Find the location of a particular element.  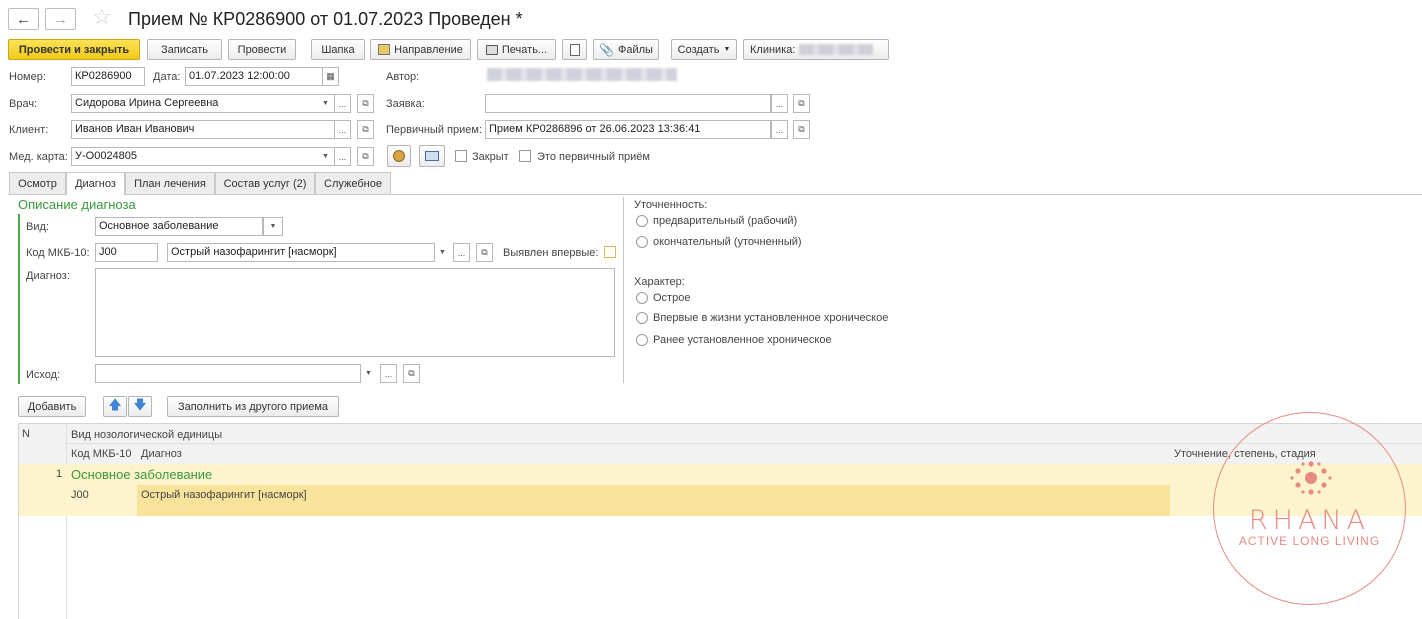

number-field: КР0286900 is located at coordinates (108, 76).